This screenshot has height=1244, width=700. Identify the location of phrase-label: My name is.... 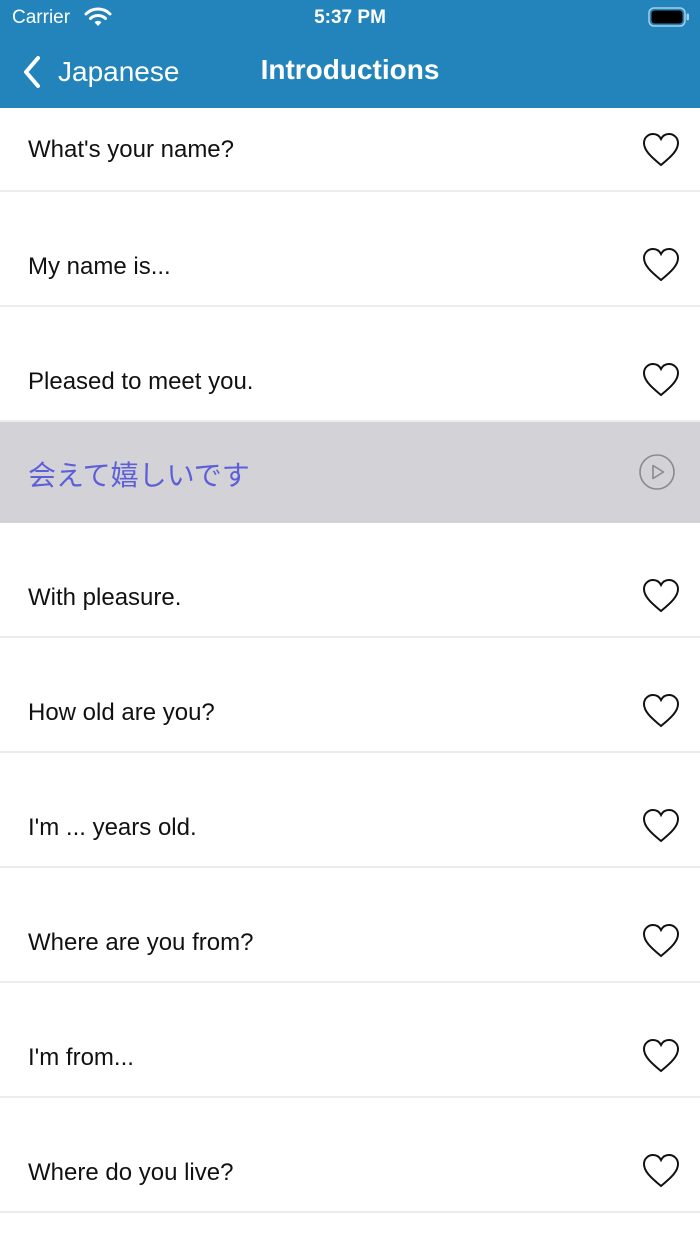
(99, 266).